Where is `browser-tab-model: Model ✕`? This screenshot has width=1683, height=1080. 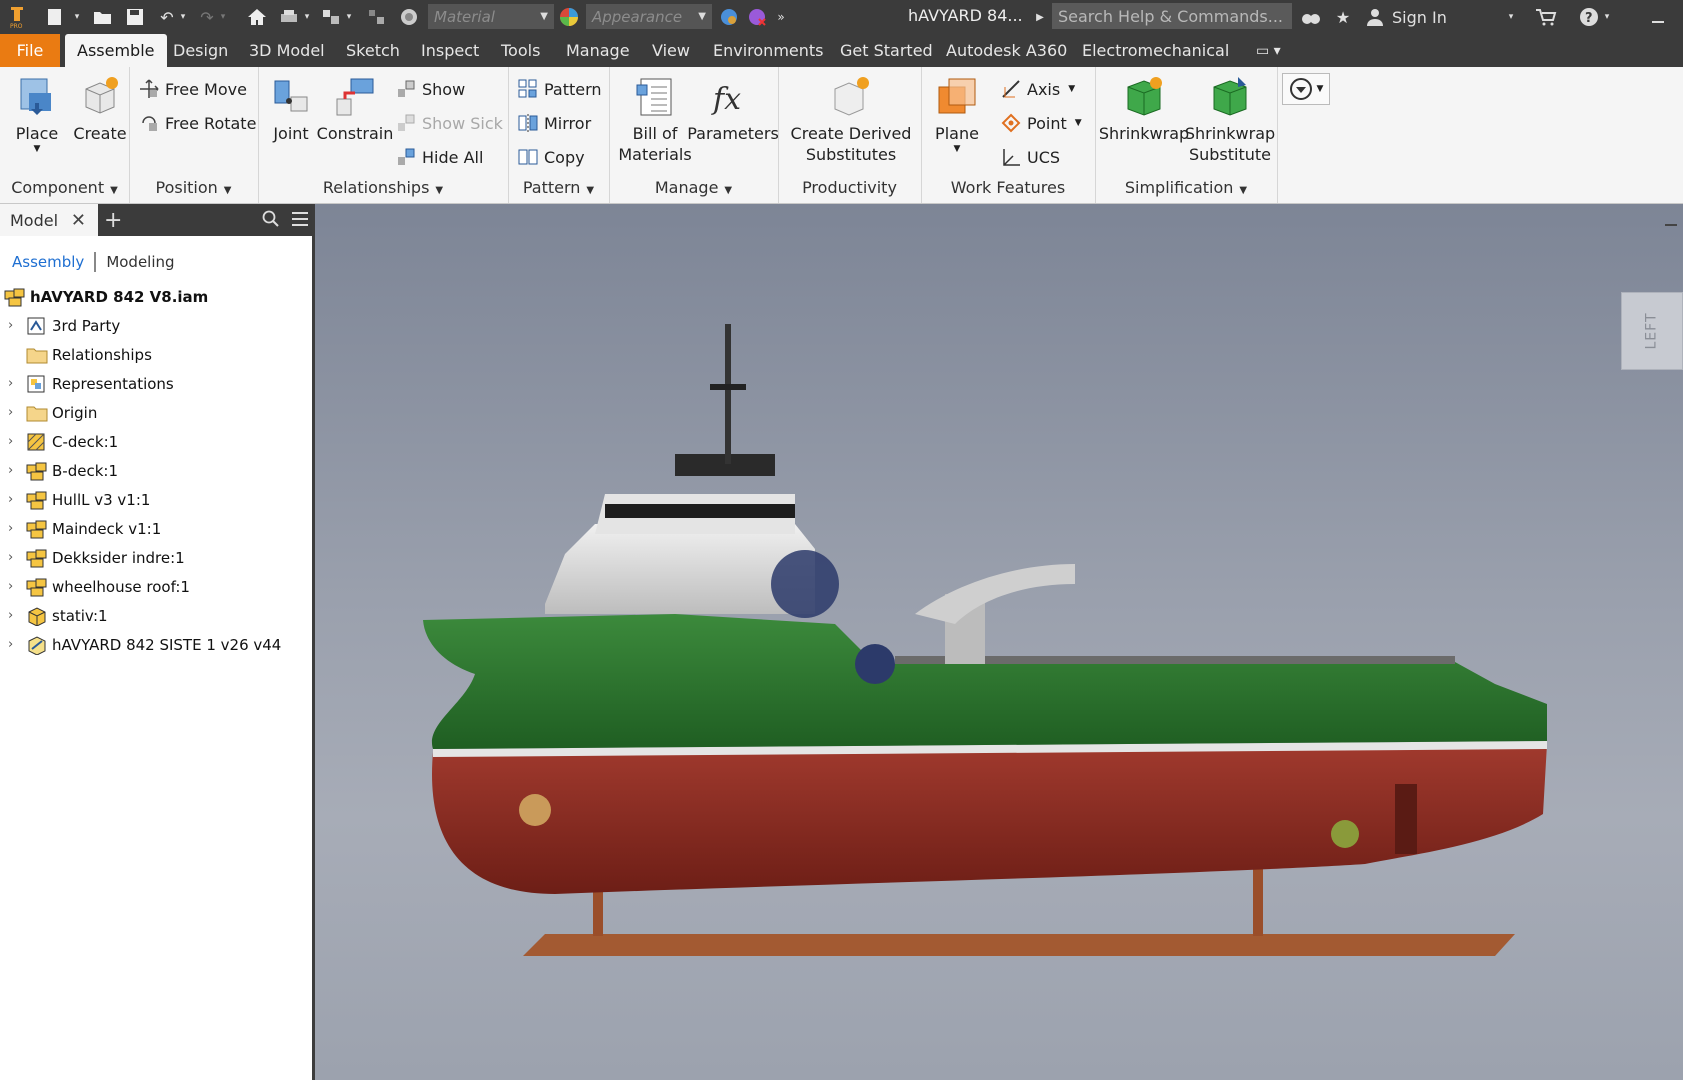 browser-tab-model: Model ✕ is located at coordinates (49, 220).